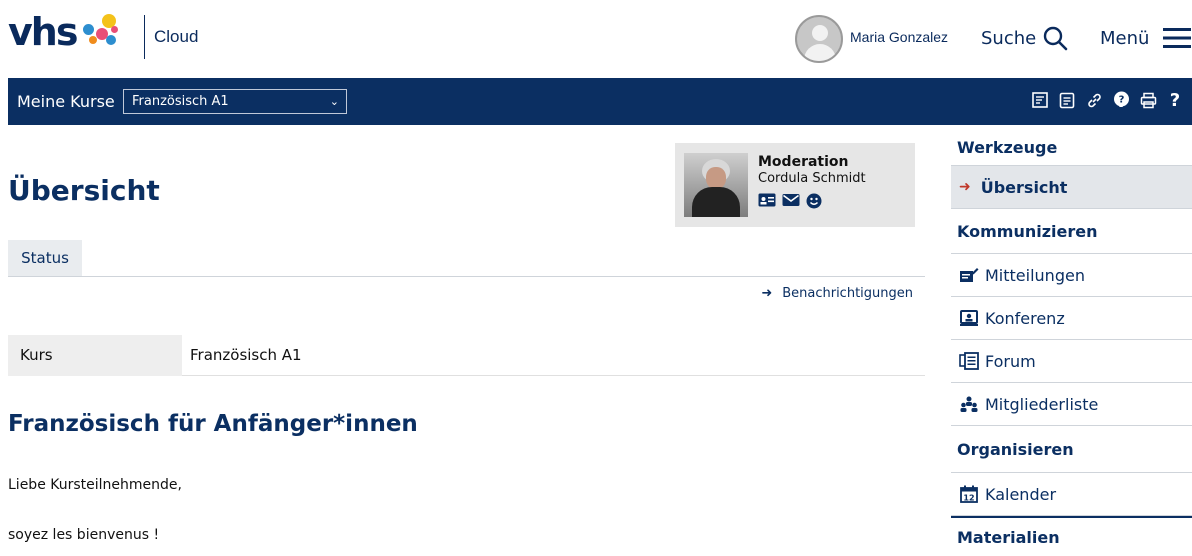 Image resolution: width=1192 pixels, height=556 pixels. Describe the element at coordinates (812, 178) in the screenshot. I see `moderator-name: Cordula Schmidt` at that location.